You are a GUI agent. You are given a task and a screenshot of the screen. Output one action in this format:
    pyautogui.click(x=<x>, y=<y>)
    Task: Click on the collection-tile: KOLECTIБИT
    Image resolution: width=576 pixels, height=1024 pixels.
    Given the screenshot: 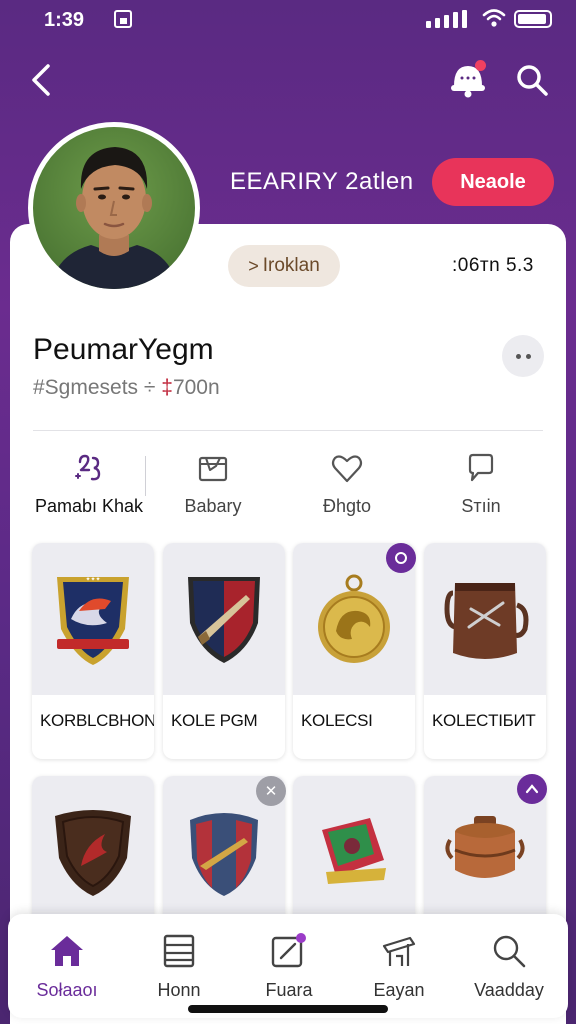 What is the action you would take?
    pyautogui.click(x=485, y=651)
    